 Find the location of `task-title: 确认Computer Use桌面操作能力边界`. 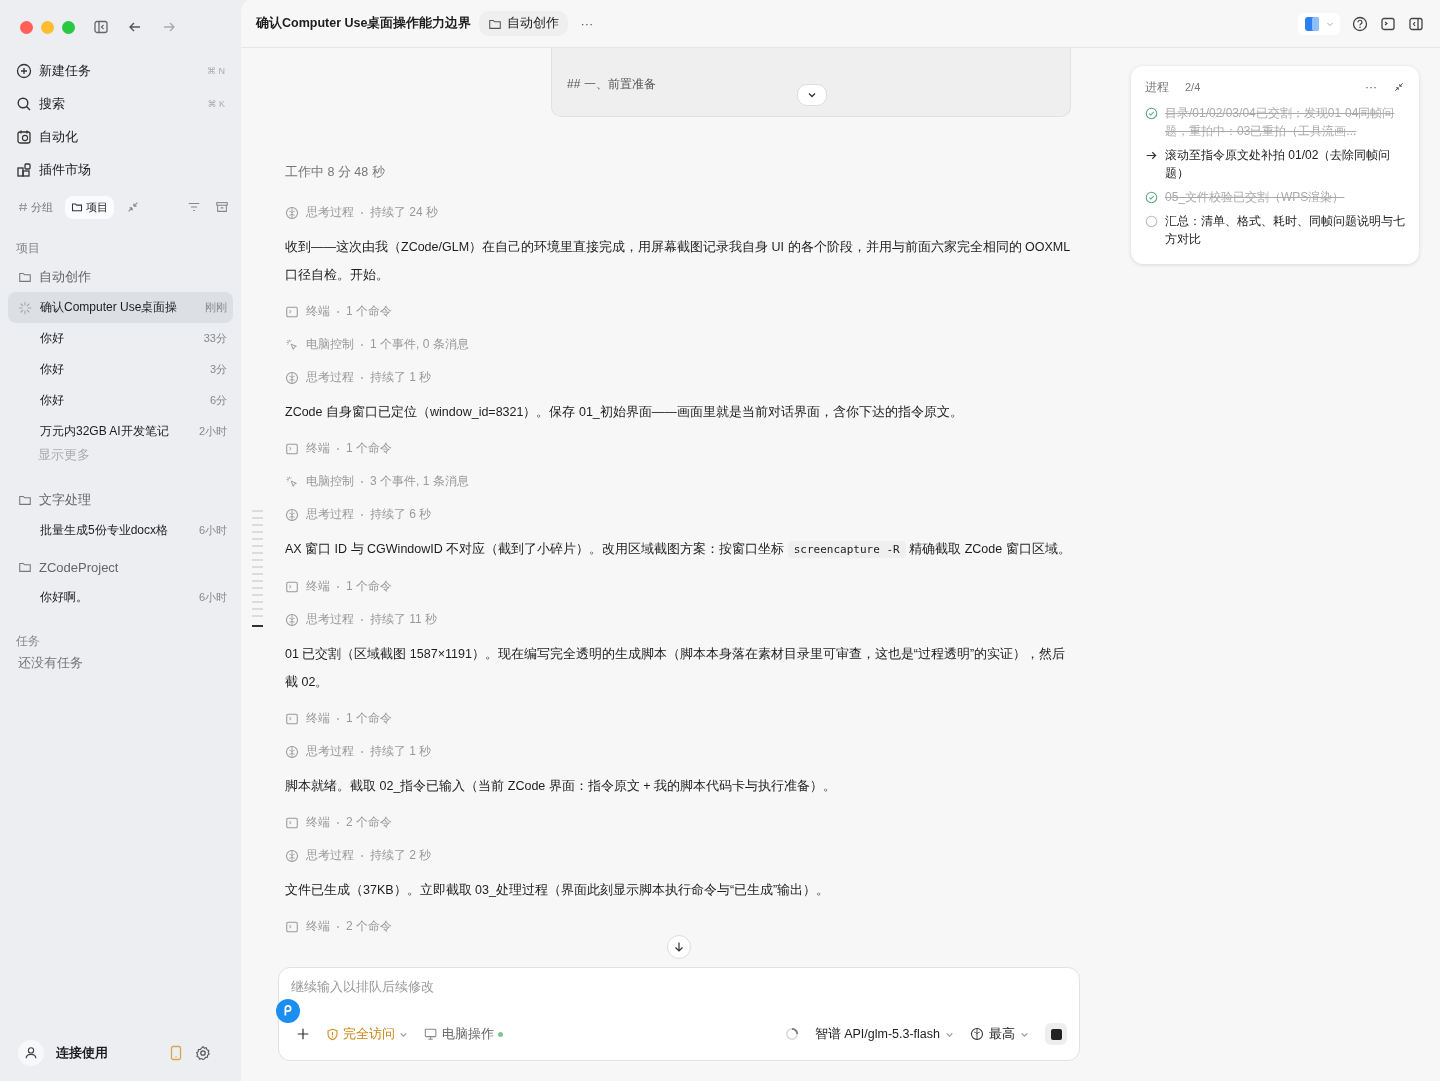

task-title: 确认Computer Use桌面操作能力边界 is located at coordinates (364, 23).